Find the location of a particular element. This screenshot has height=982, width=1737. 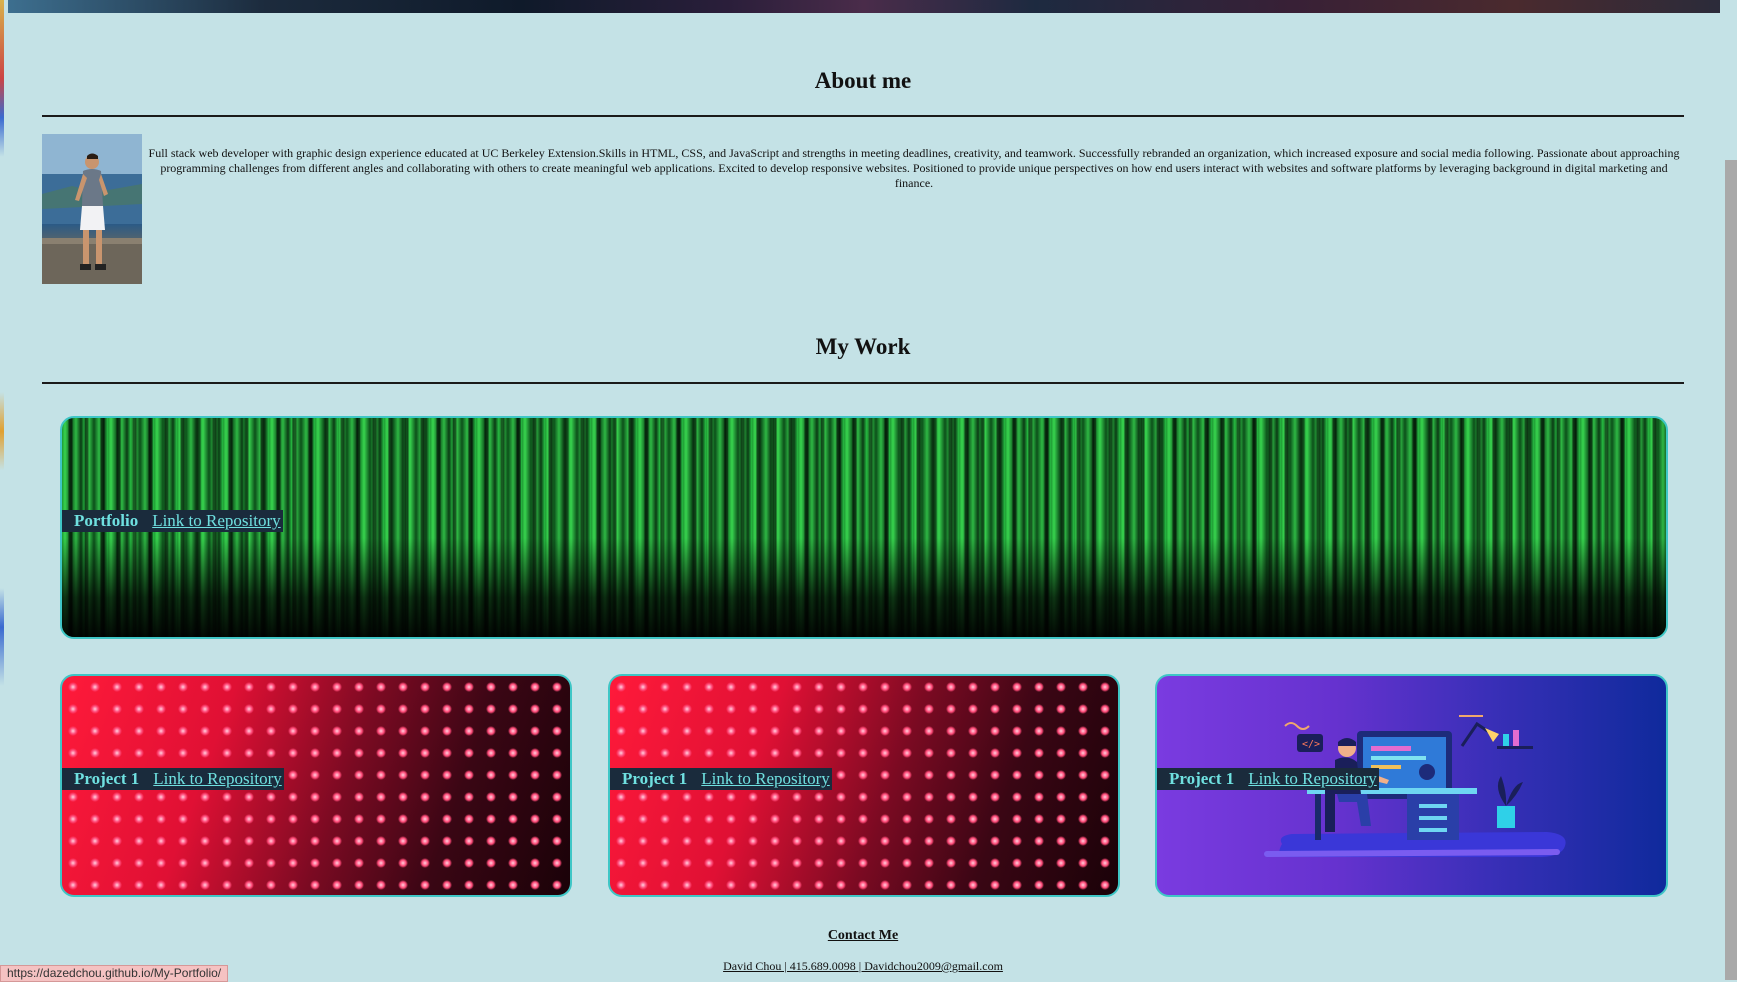

contact-title: Contact Me is located at coordinates (863, 936).